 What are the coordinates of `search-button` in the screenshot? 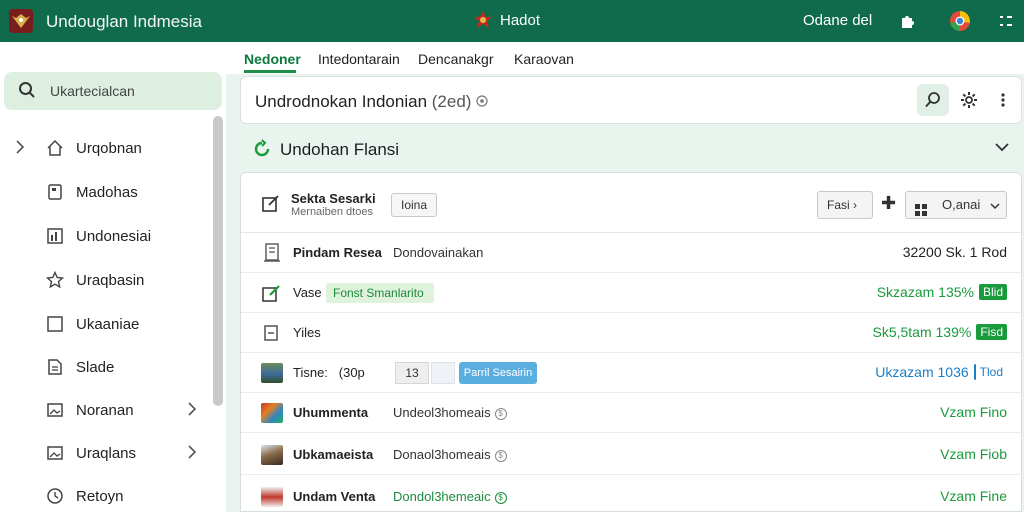 It's located at (933, 100).